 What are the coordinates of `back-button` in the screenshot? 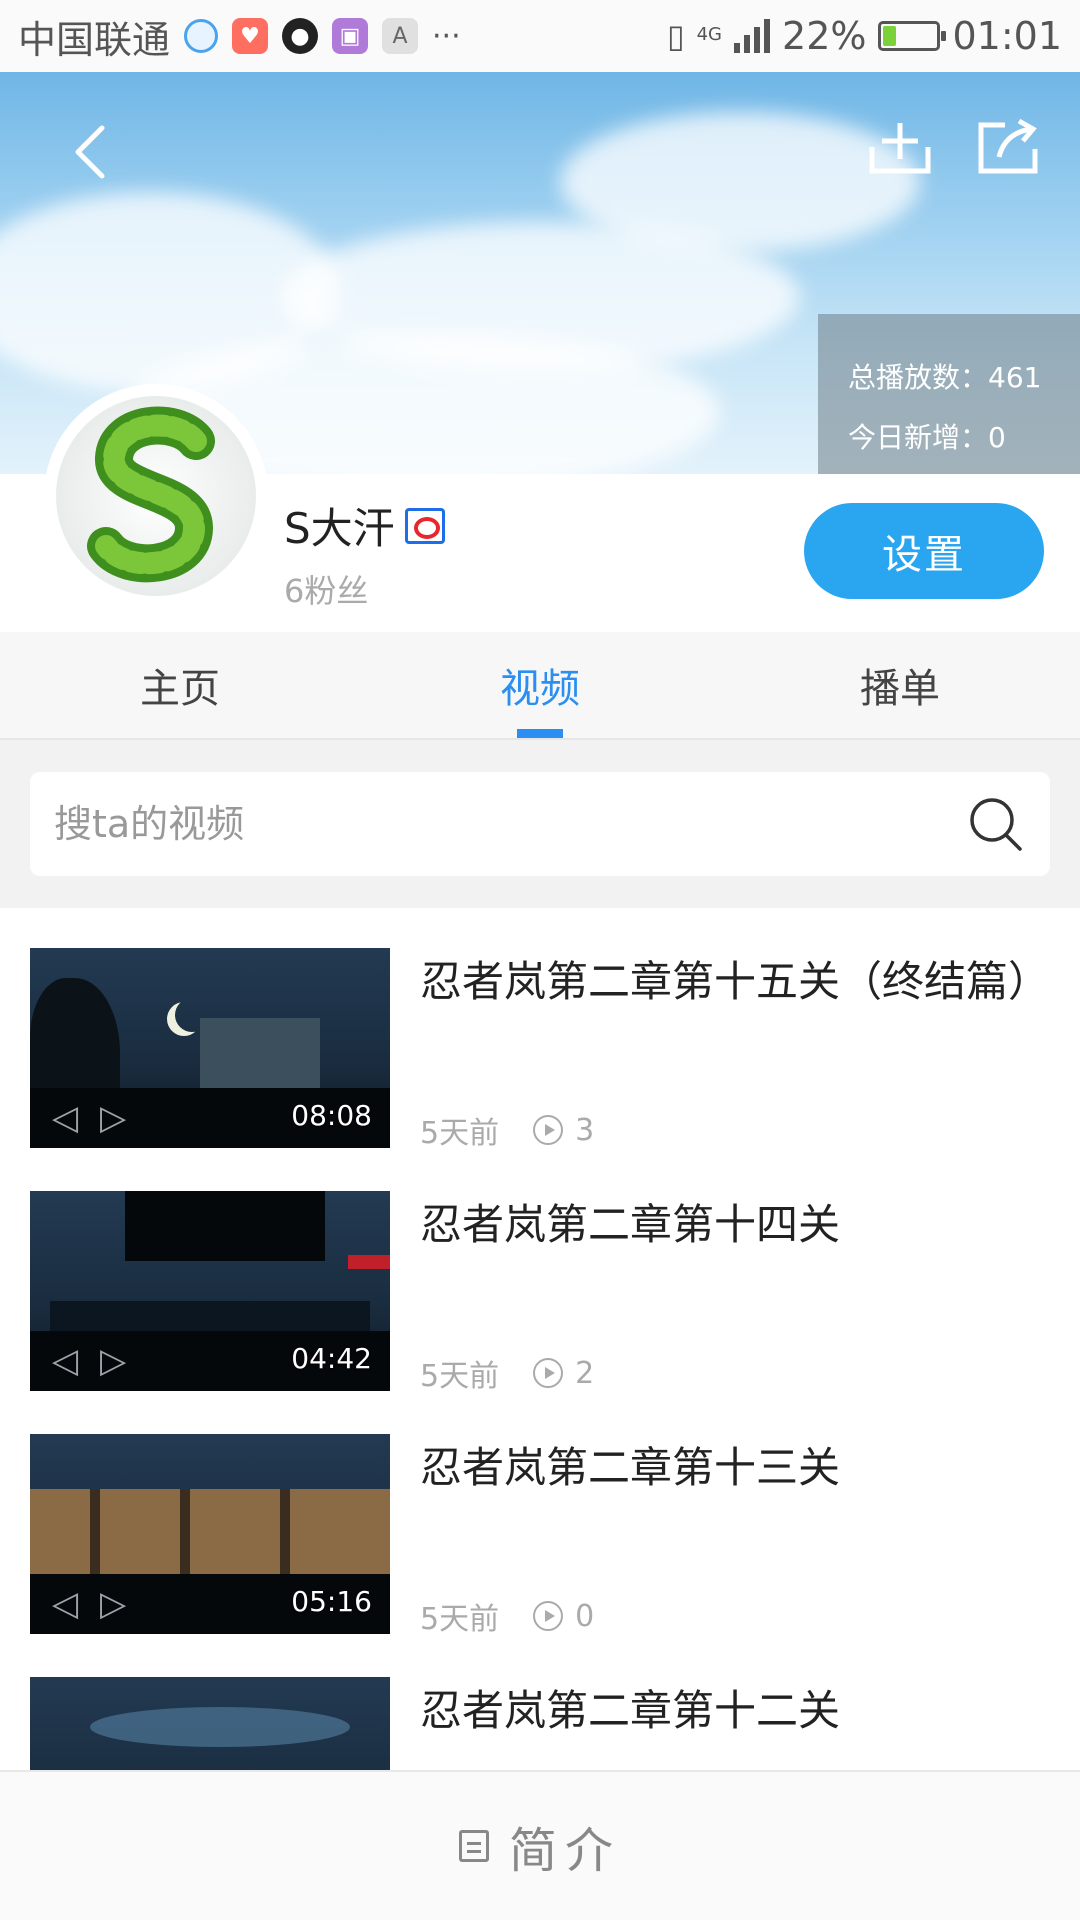 It's located at (90, 152).